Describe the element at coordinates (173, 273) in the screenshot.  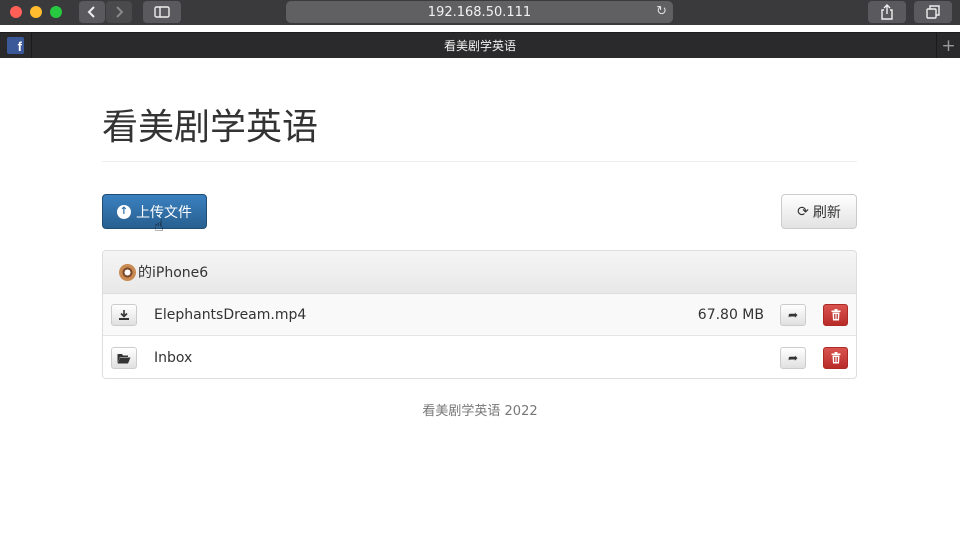
I see `device-name: 的iPhone6` at that location.